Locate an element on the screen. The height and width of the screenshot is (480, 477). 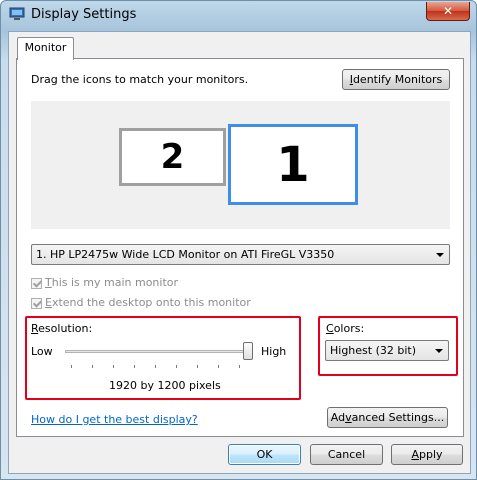
window-title: Display Settings is located at coordinates (84, 14).